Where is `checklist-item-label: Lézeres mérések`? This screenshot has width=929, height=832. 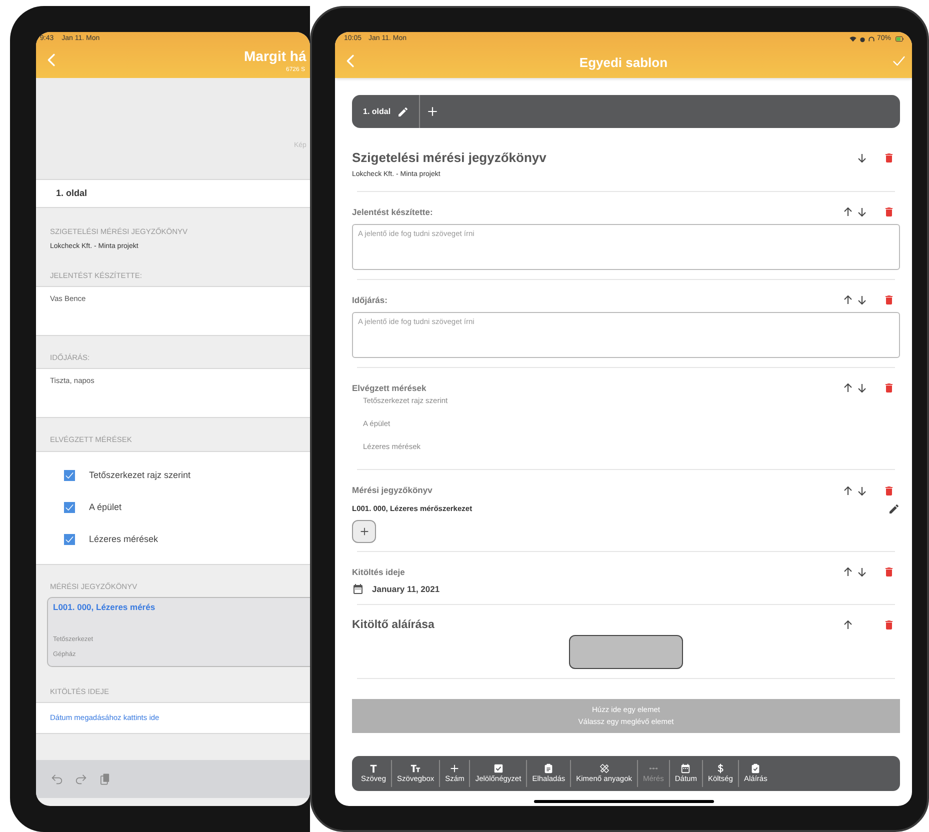 checklist-item-label: Lézeres mérések is located at coordinates (123, 539).